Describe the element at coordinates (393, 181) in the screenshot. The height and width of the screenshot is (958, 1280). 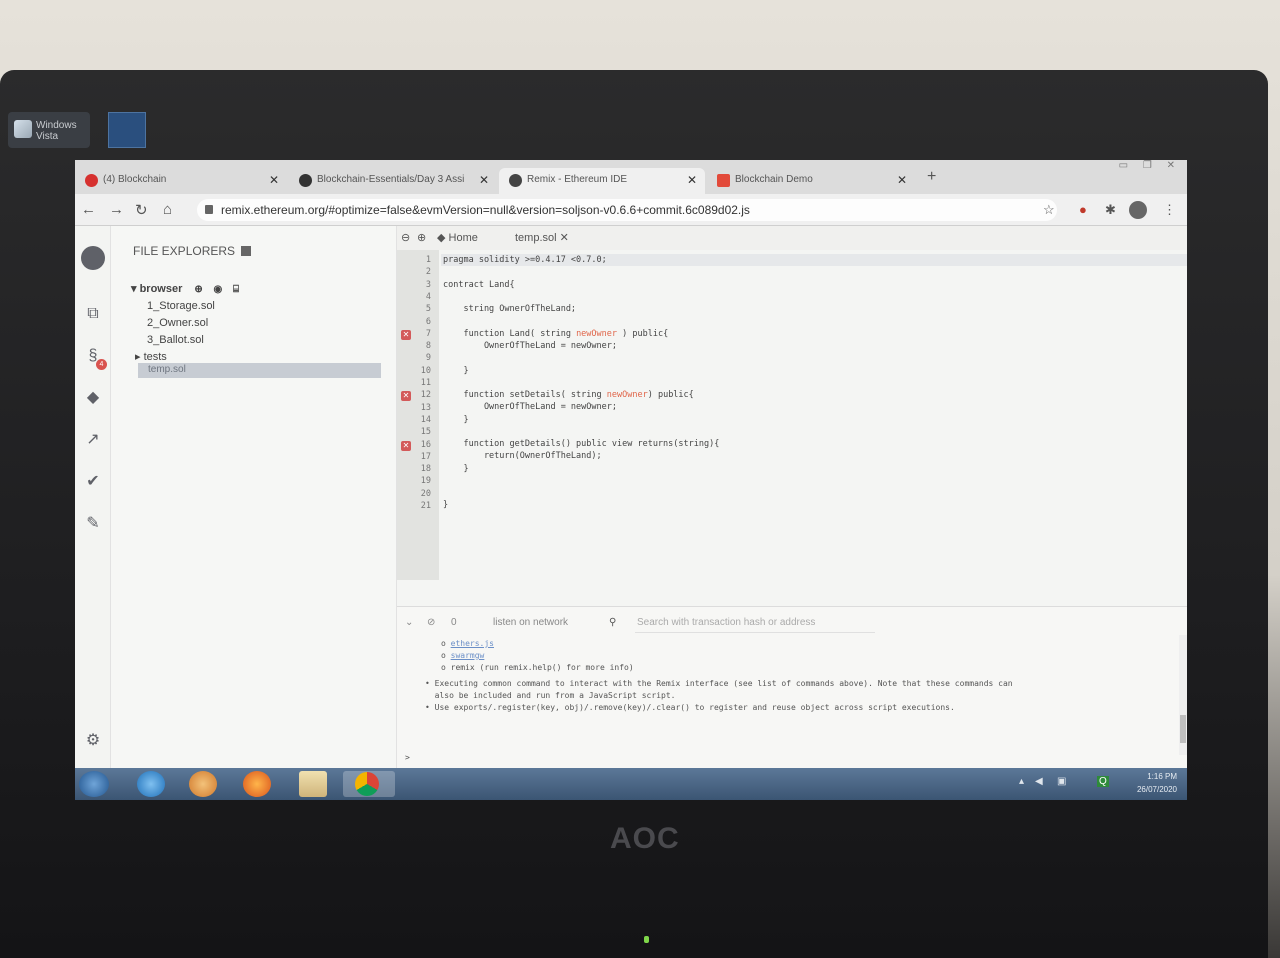
I see `tab-github: Blockchain-Essentials/Day 3 Assi ✕` at that location.